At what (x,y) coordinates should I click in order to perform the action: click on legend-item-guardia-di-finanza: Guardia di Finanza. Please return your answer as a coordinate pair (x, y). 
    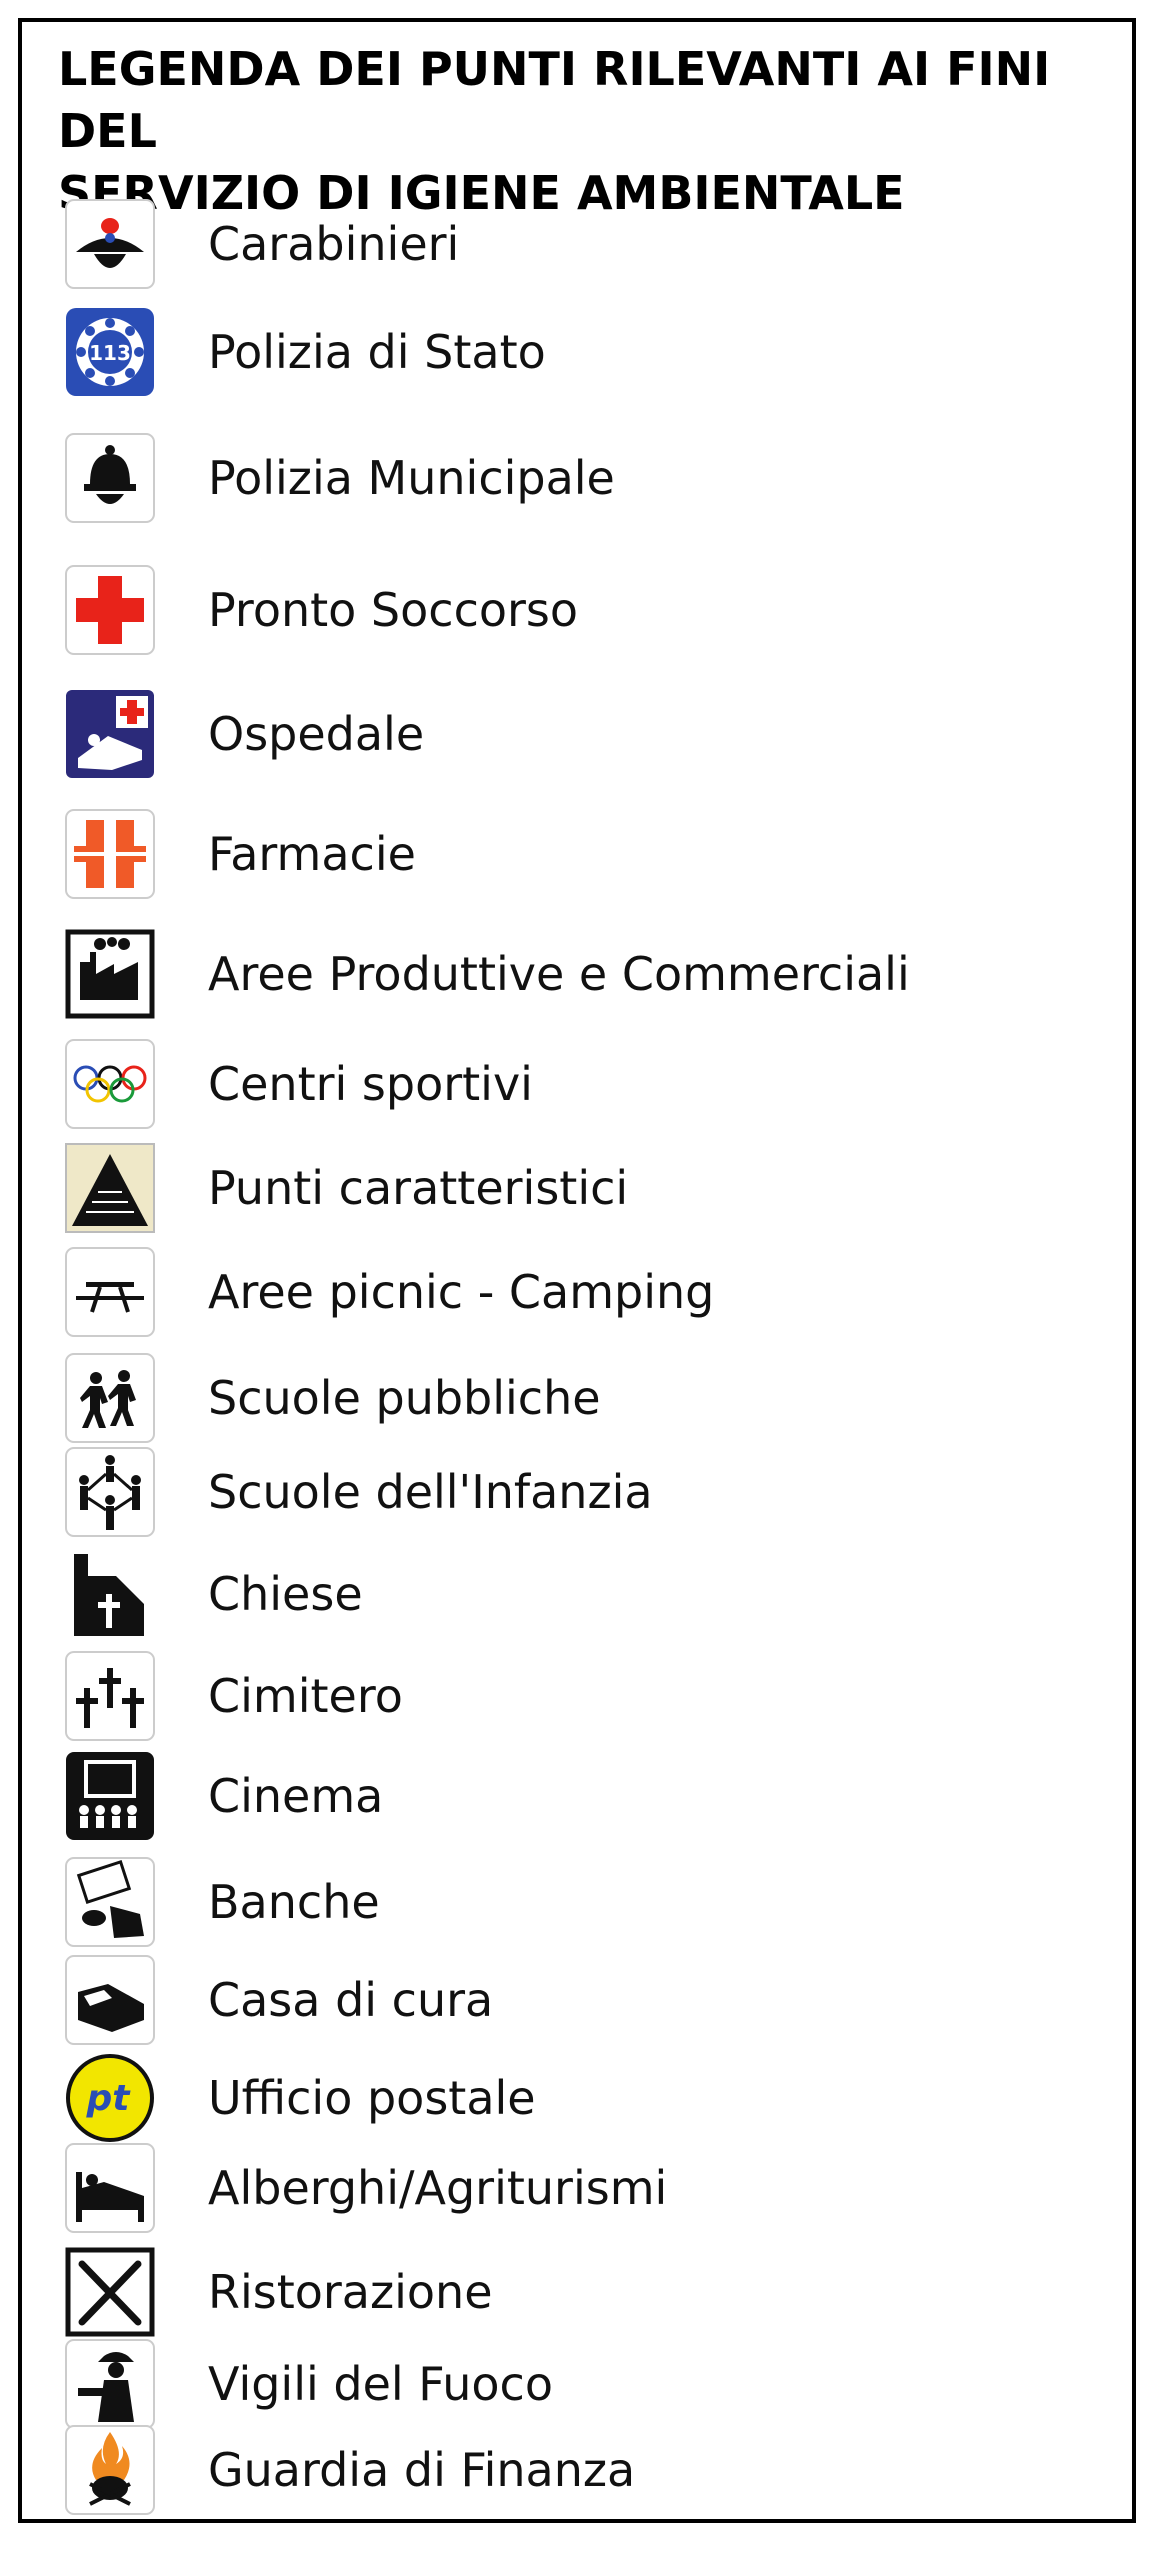
    Looking at the image, I should click on (555, 2470).